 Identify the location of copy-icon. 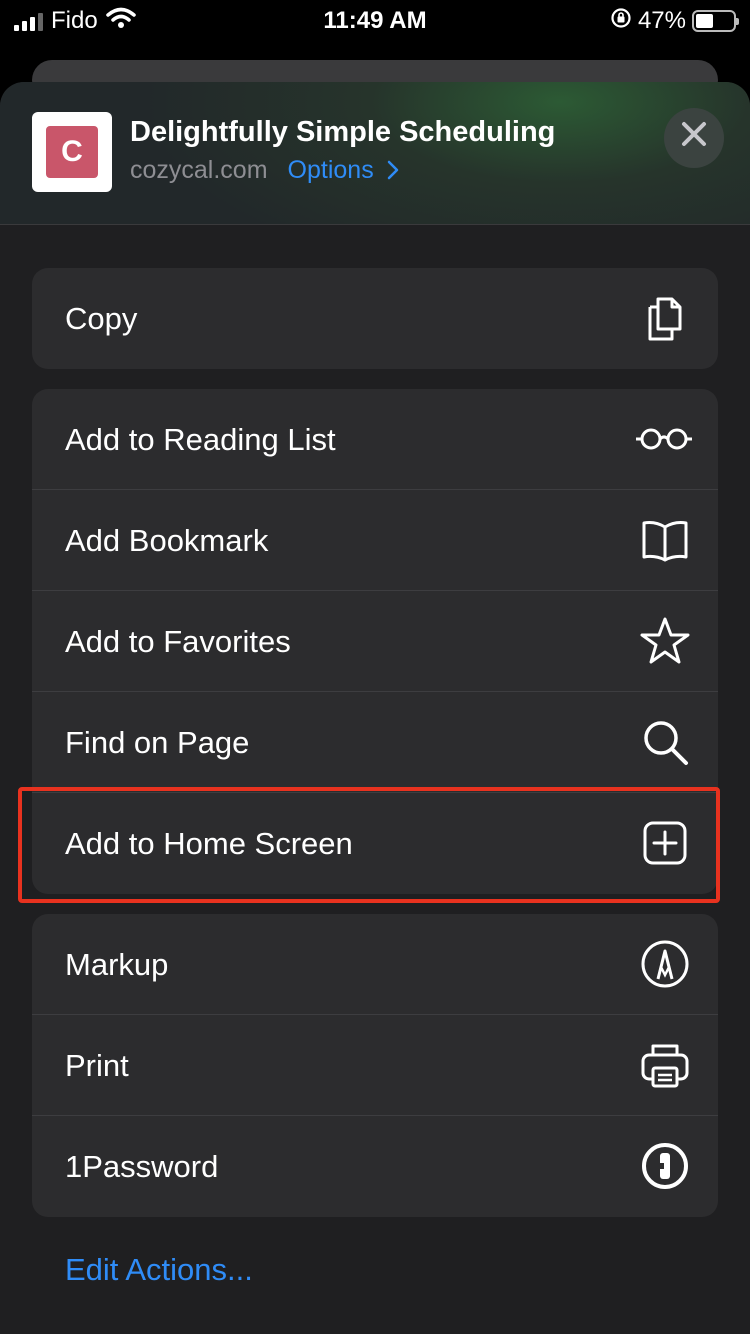
(665, 318).